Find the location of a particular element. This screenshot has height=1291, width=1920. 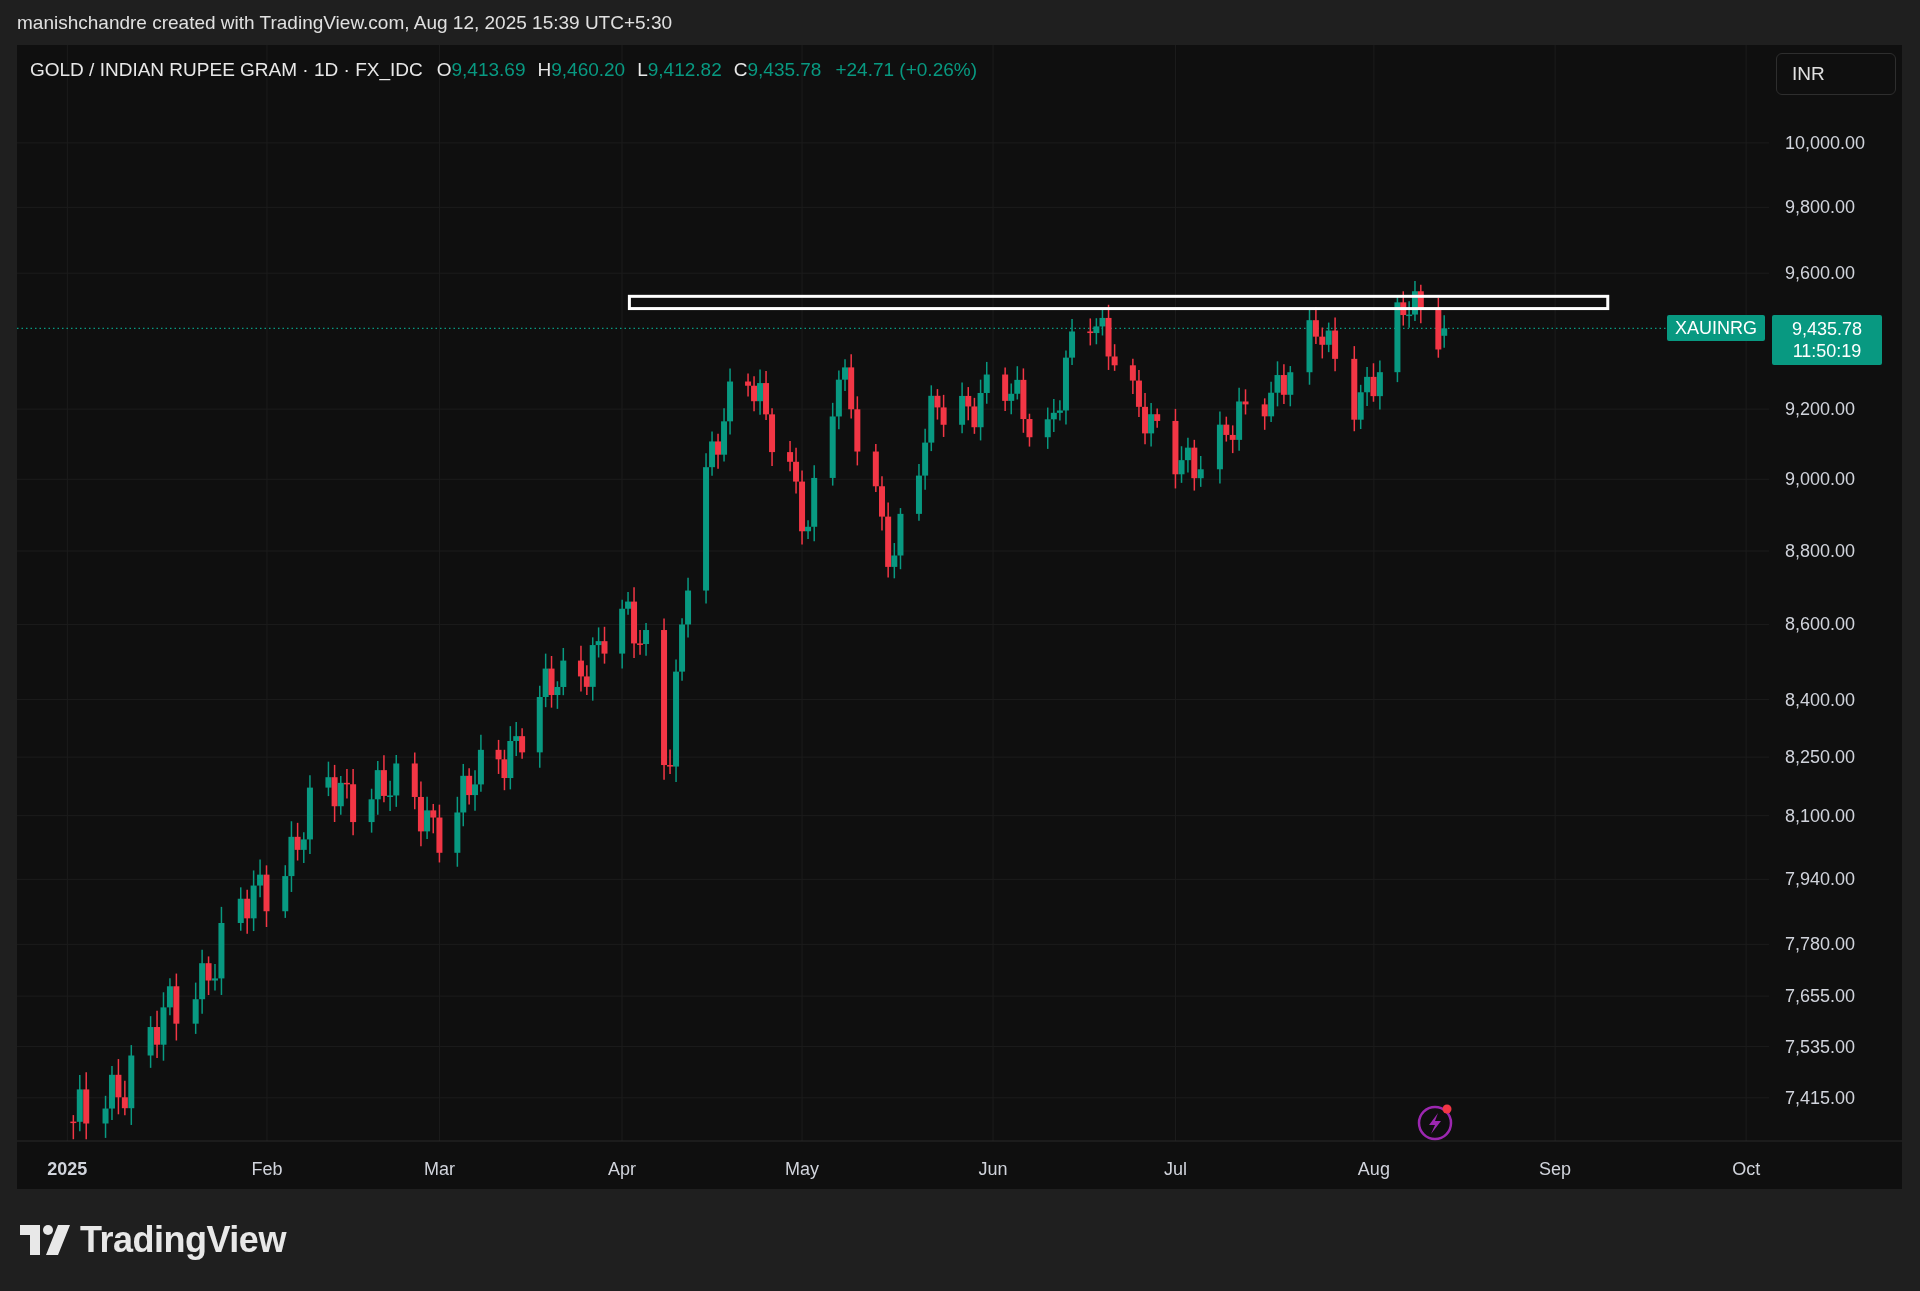

ohlc-label: L is located at coordinates (642, 70).